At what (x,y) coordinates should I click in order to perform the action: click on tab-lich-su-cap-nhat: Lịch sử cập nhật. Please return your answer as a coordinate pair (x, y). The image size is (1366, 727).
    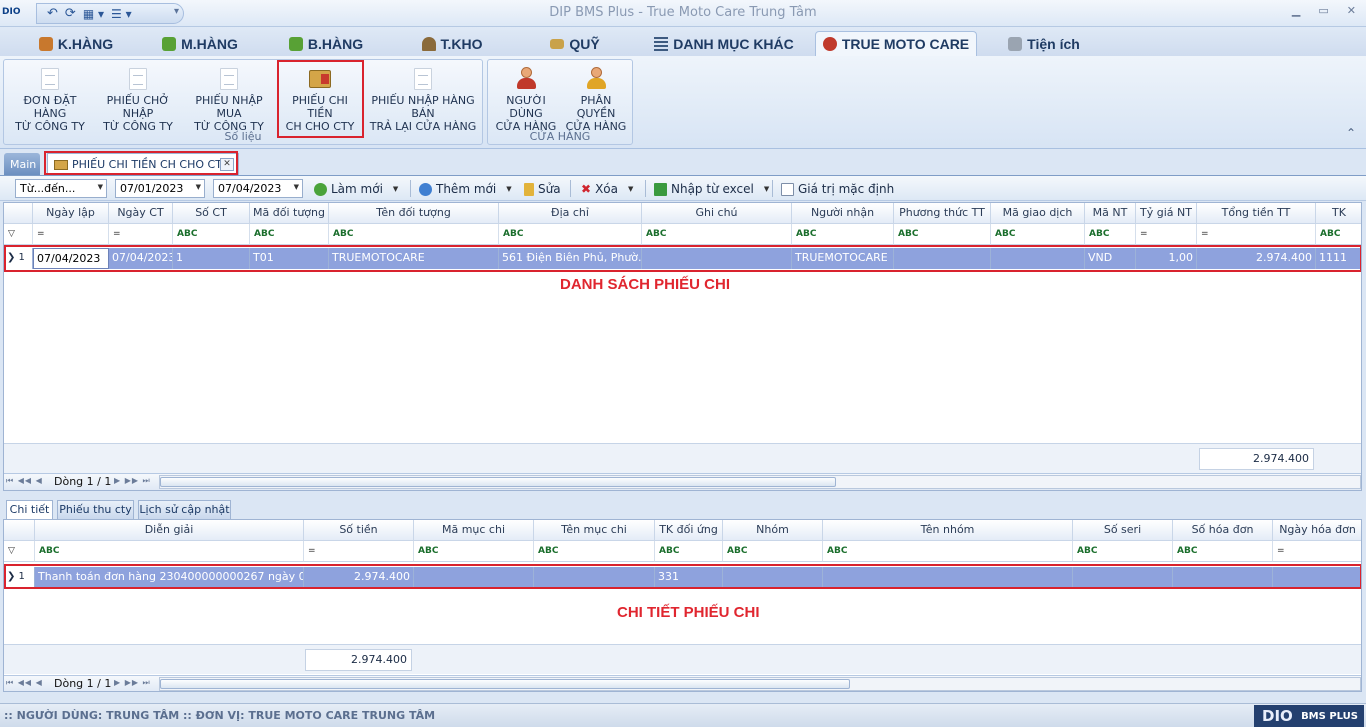
    Looking at the image, I should click on (184, 509).